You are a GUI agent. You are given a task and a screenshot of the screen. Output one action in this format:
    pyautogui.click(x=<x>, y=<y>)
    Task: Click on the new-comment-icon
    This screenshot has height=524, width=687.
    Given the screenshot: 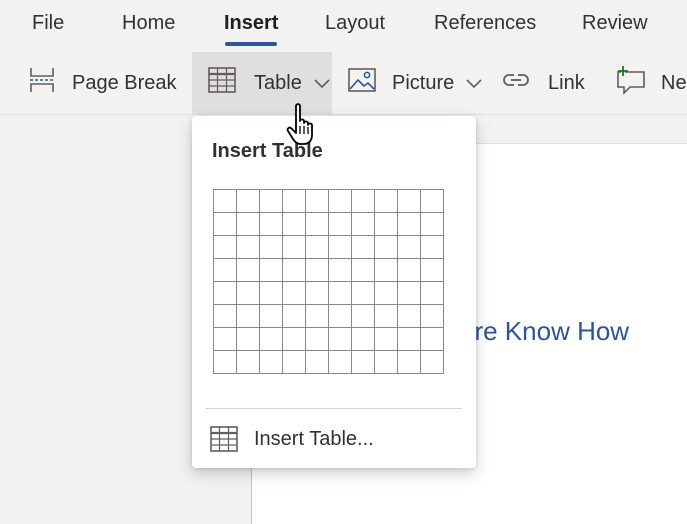 What is the action you would take?
    pyautogui.click(x=631, y=83)
    